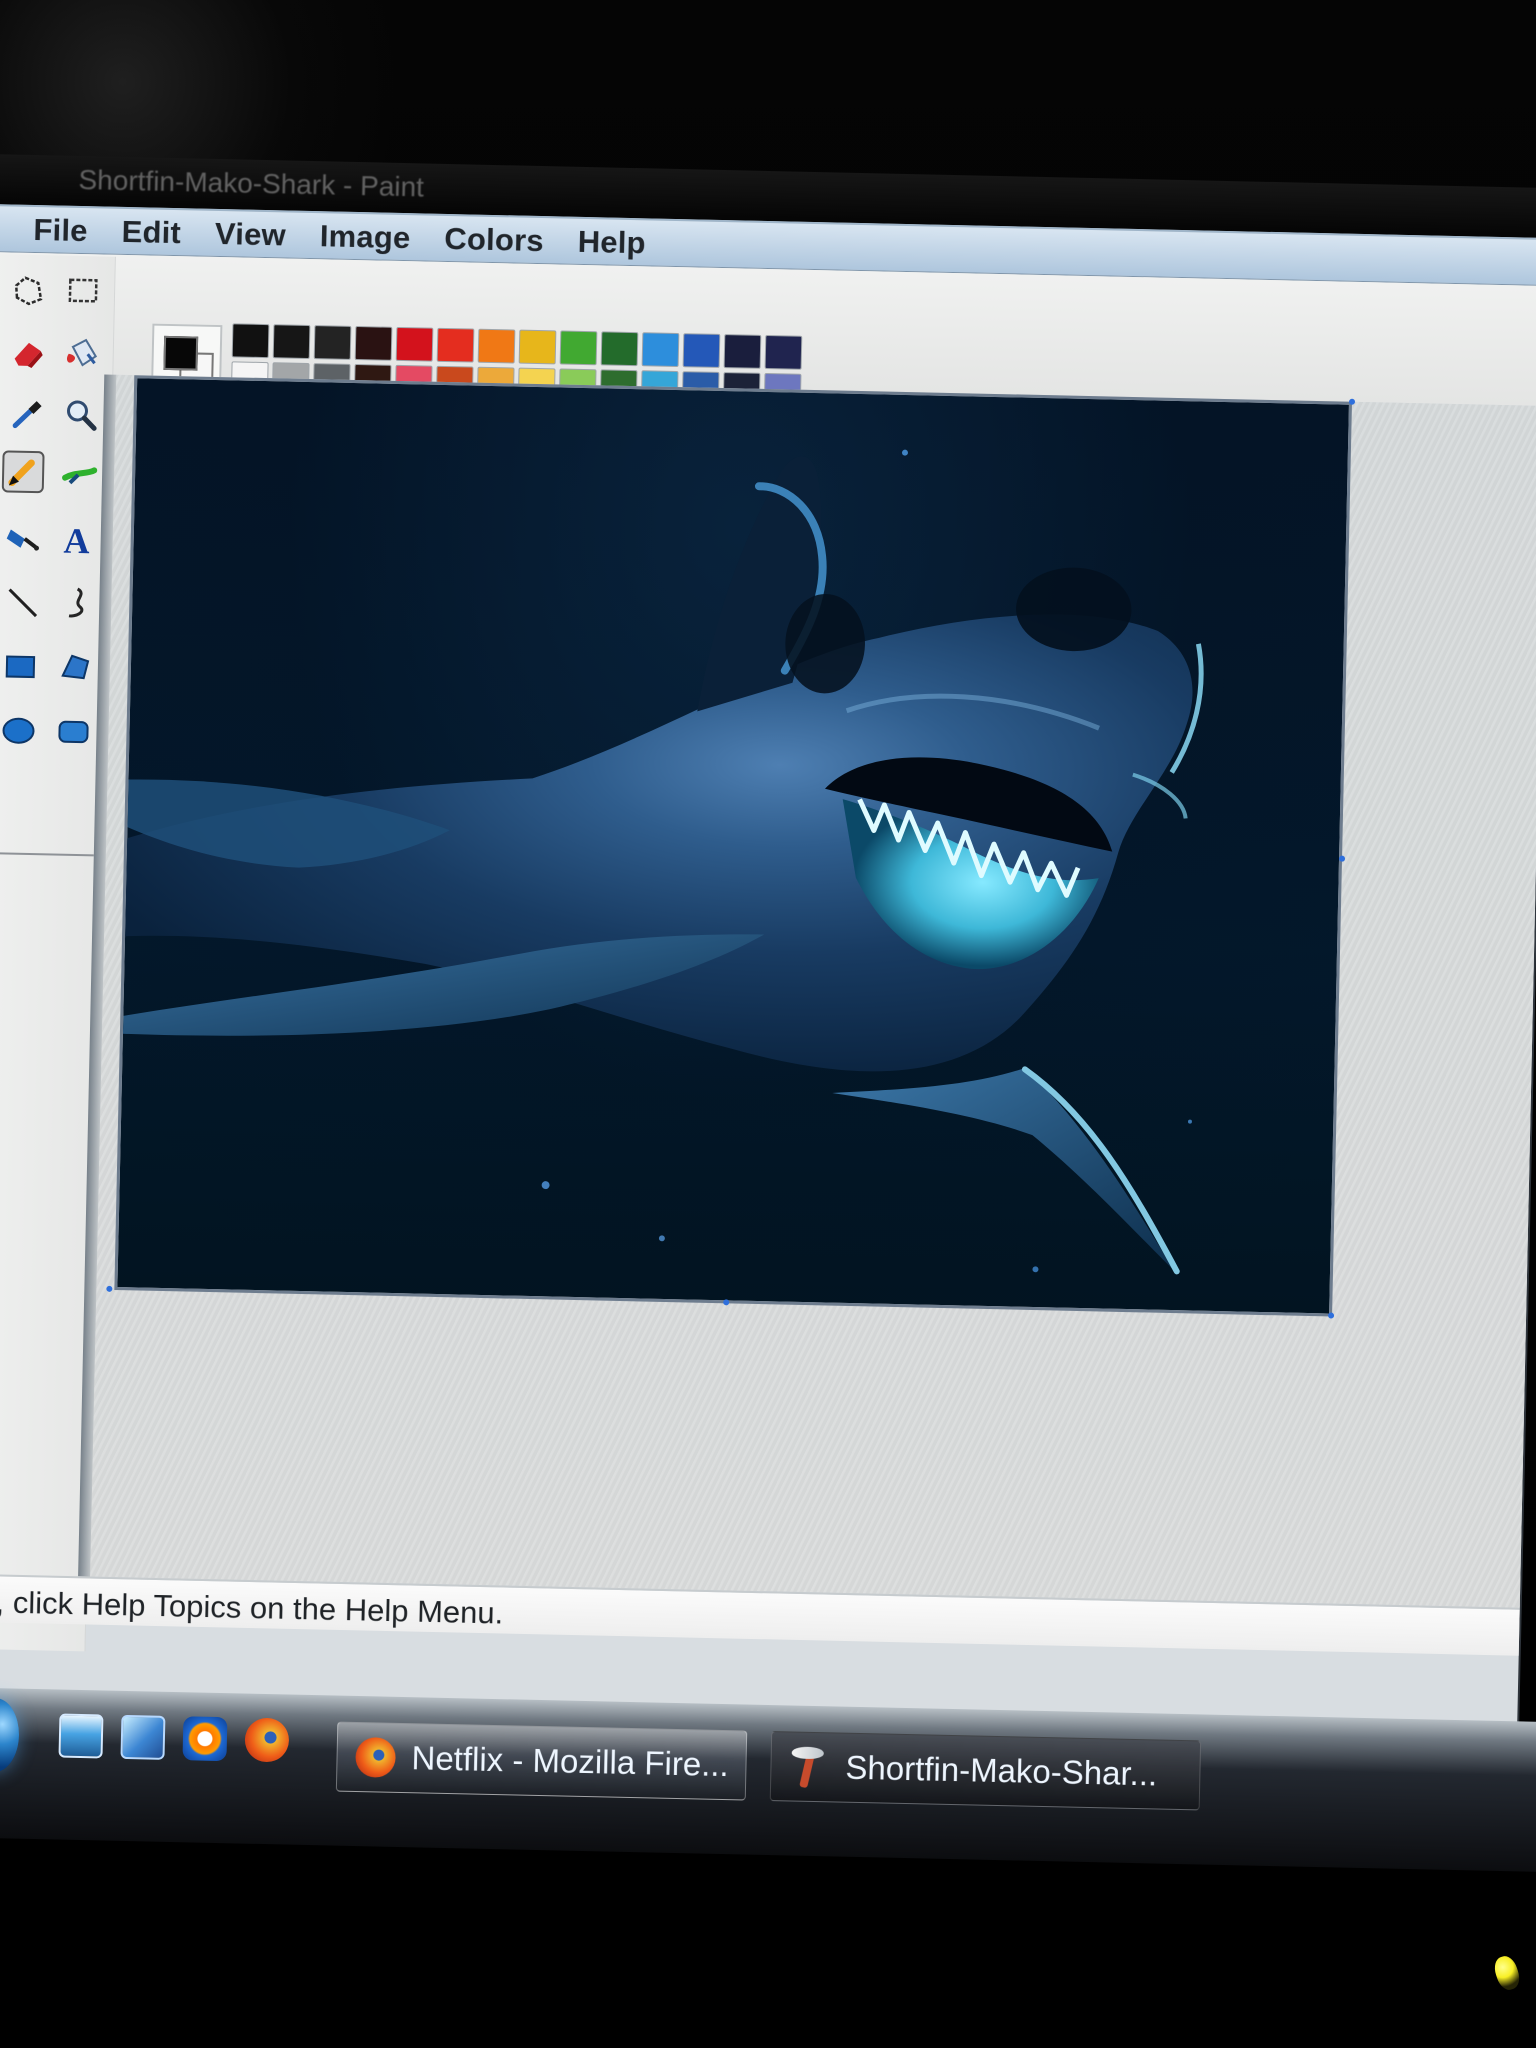  Describe the element at coordinates (28, 355) in the screenshot. I see `eraser-icon` at that location.